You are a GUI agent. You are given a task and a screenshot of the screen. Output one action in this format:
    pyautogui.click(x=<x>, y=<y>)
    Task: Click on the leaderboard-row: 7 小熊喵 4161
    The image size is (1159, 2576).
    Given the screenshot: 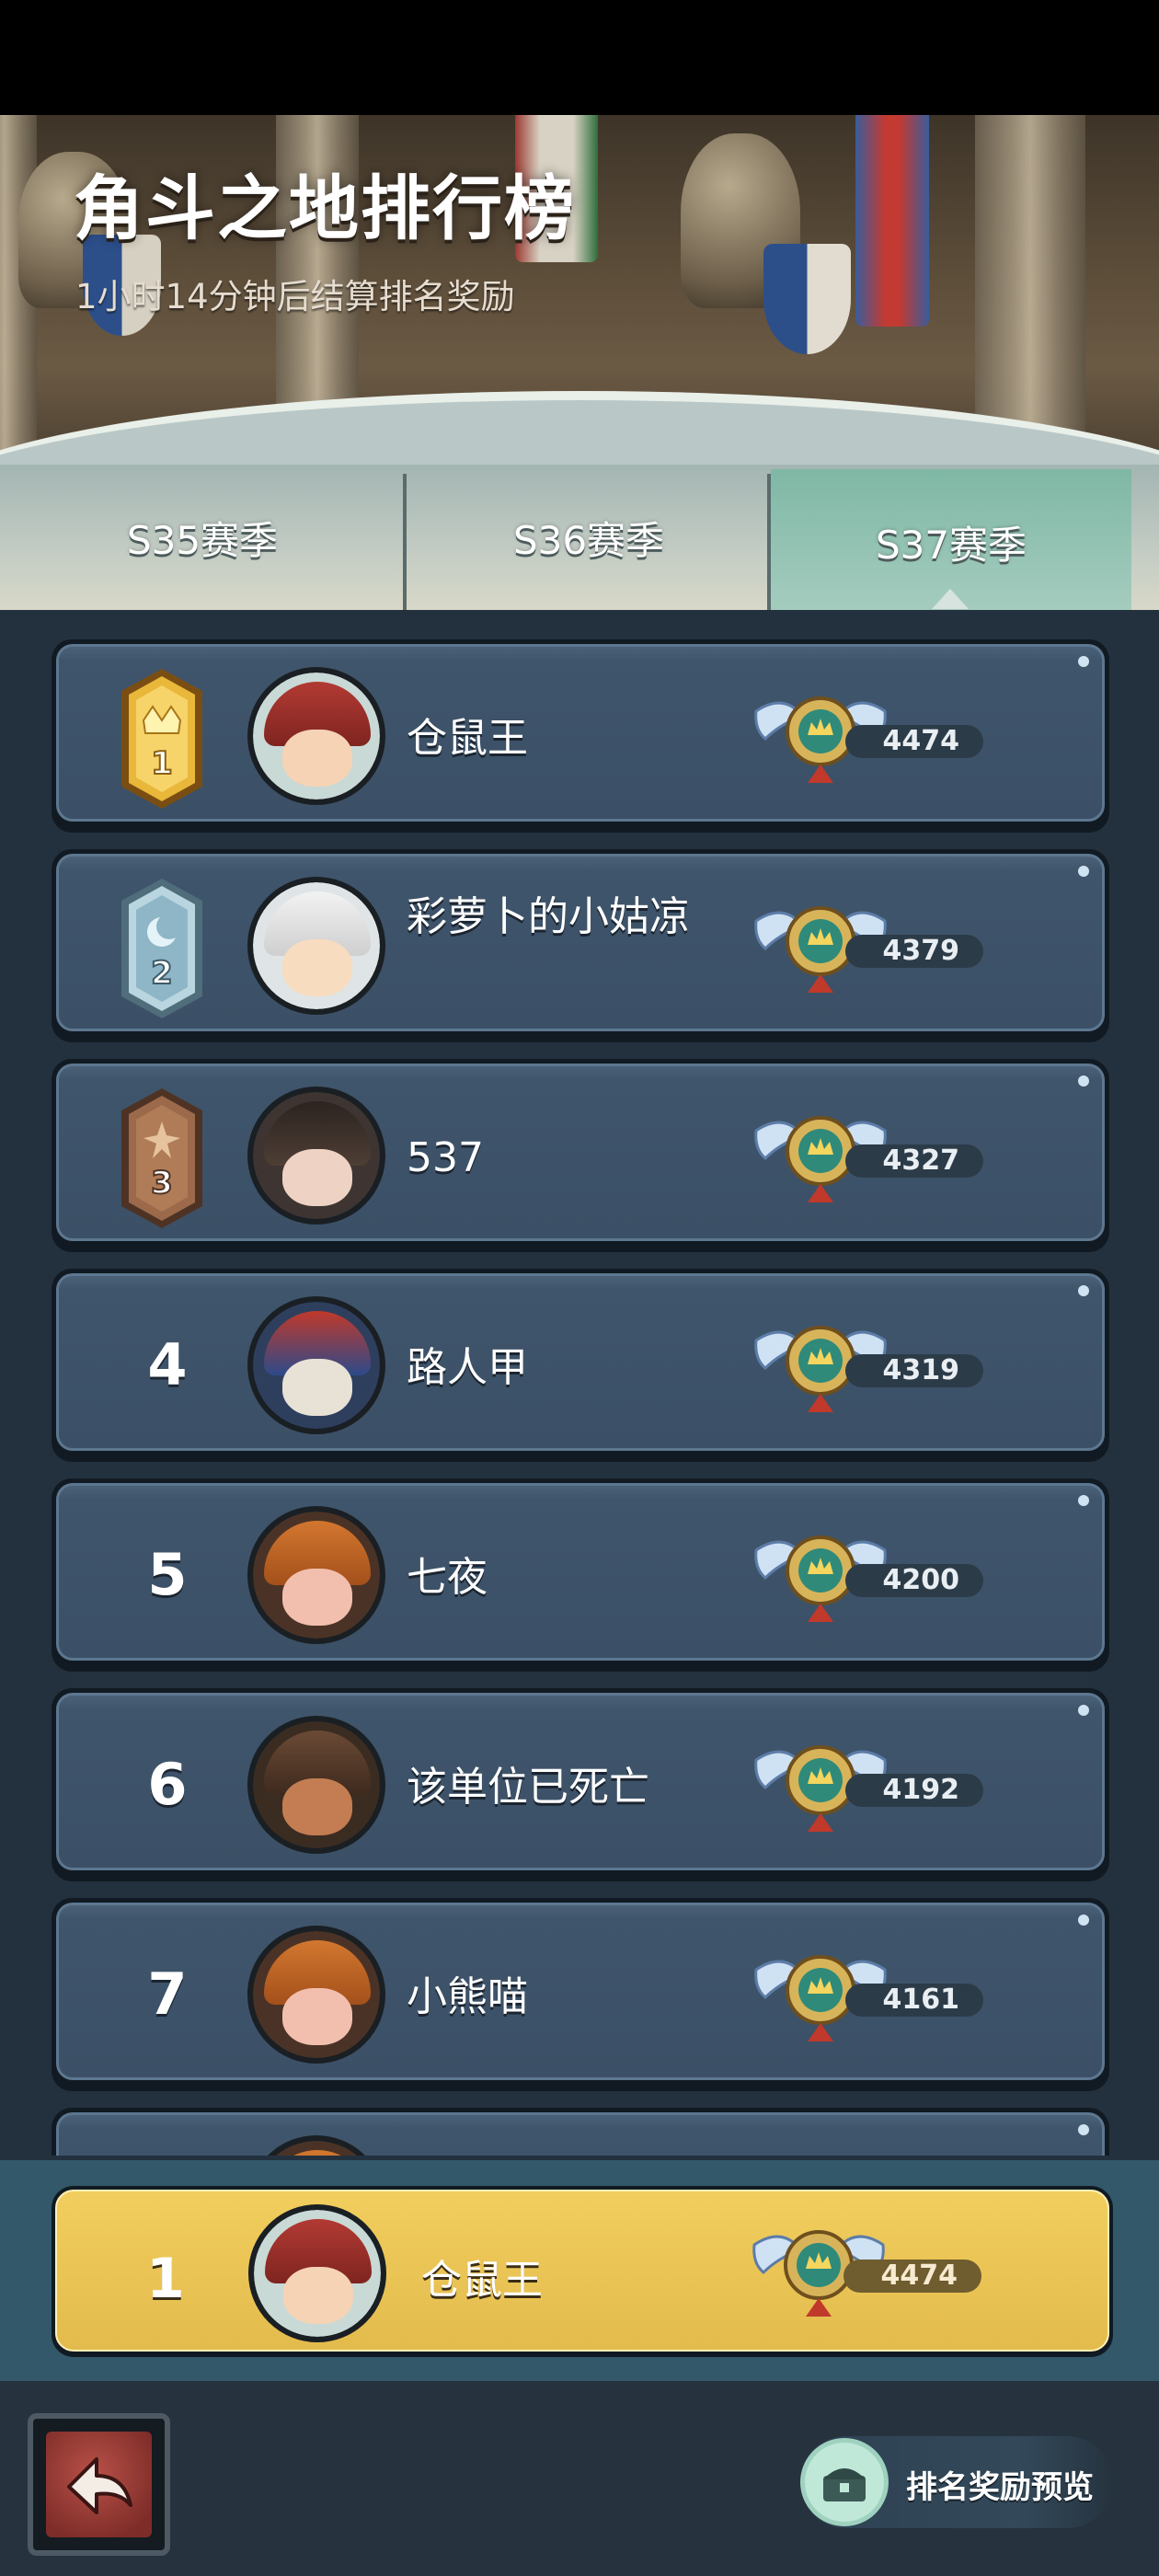 What is the action you would take?
    pyautogui.click(x=580, y=1994)
    